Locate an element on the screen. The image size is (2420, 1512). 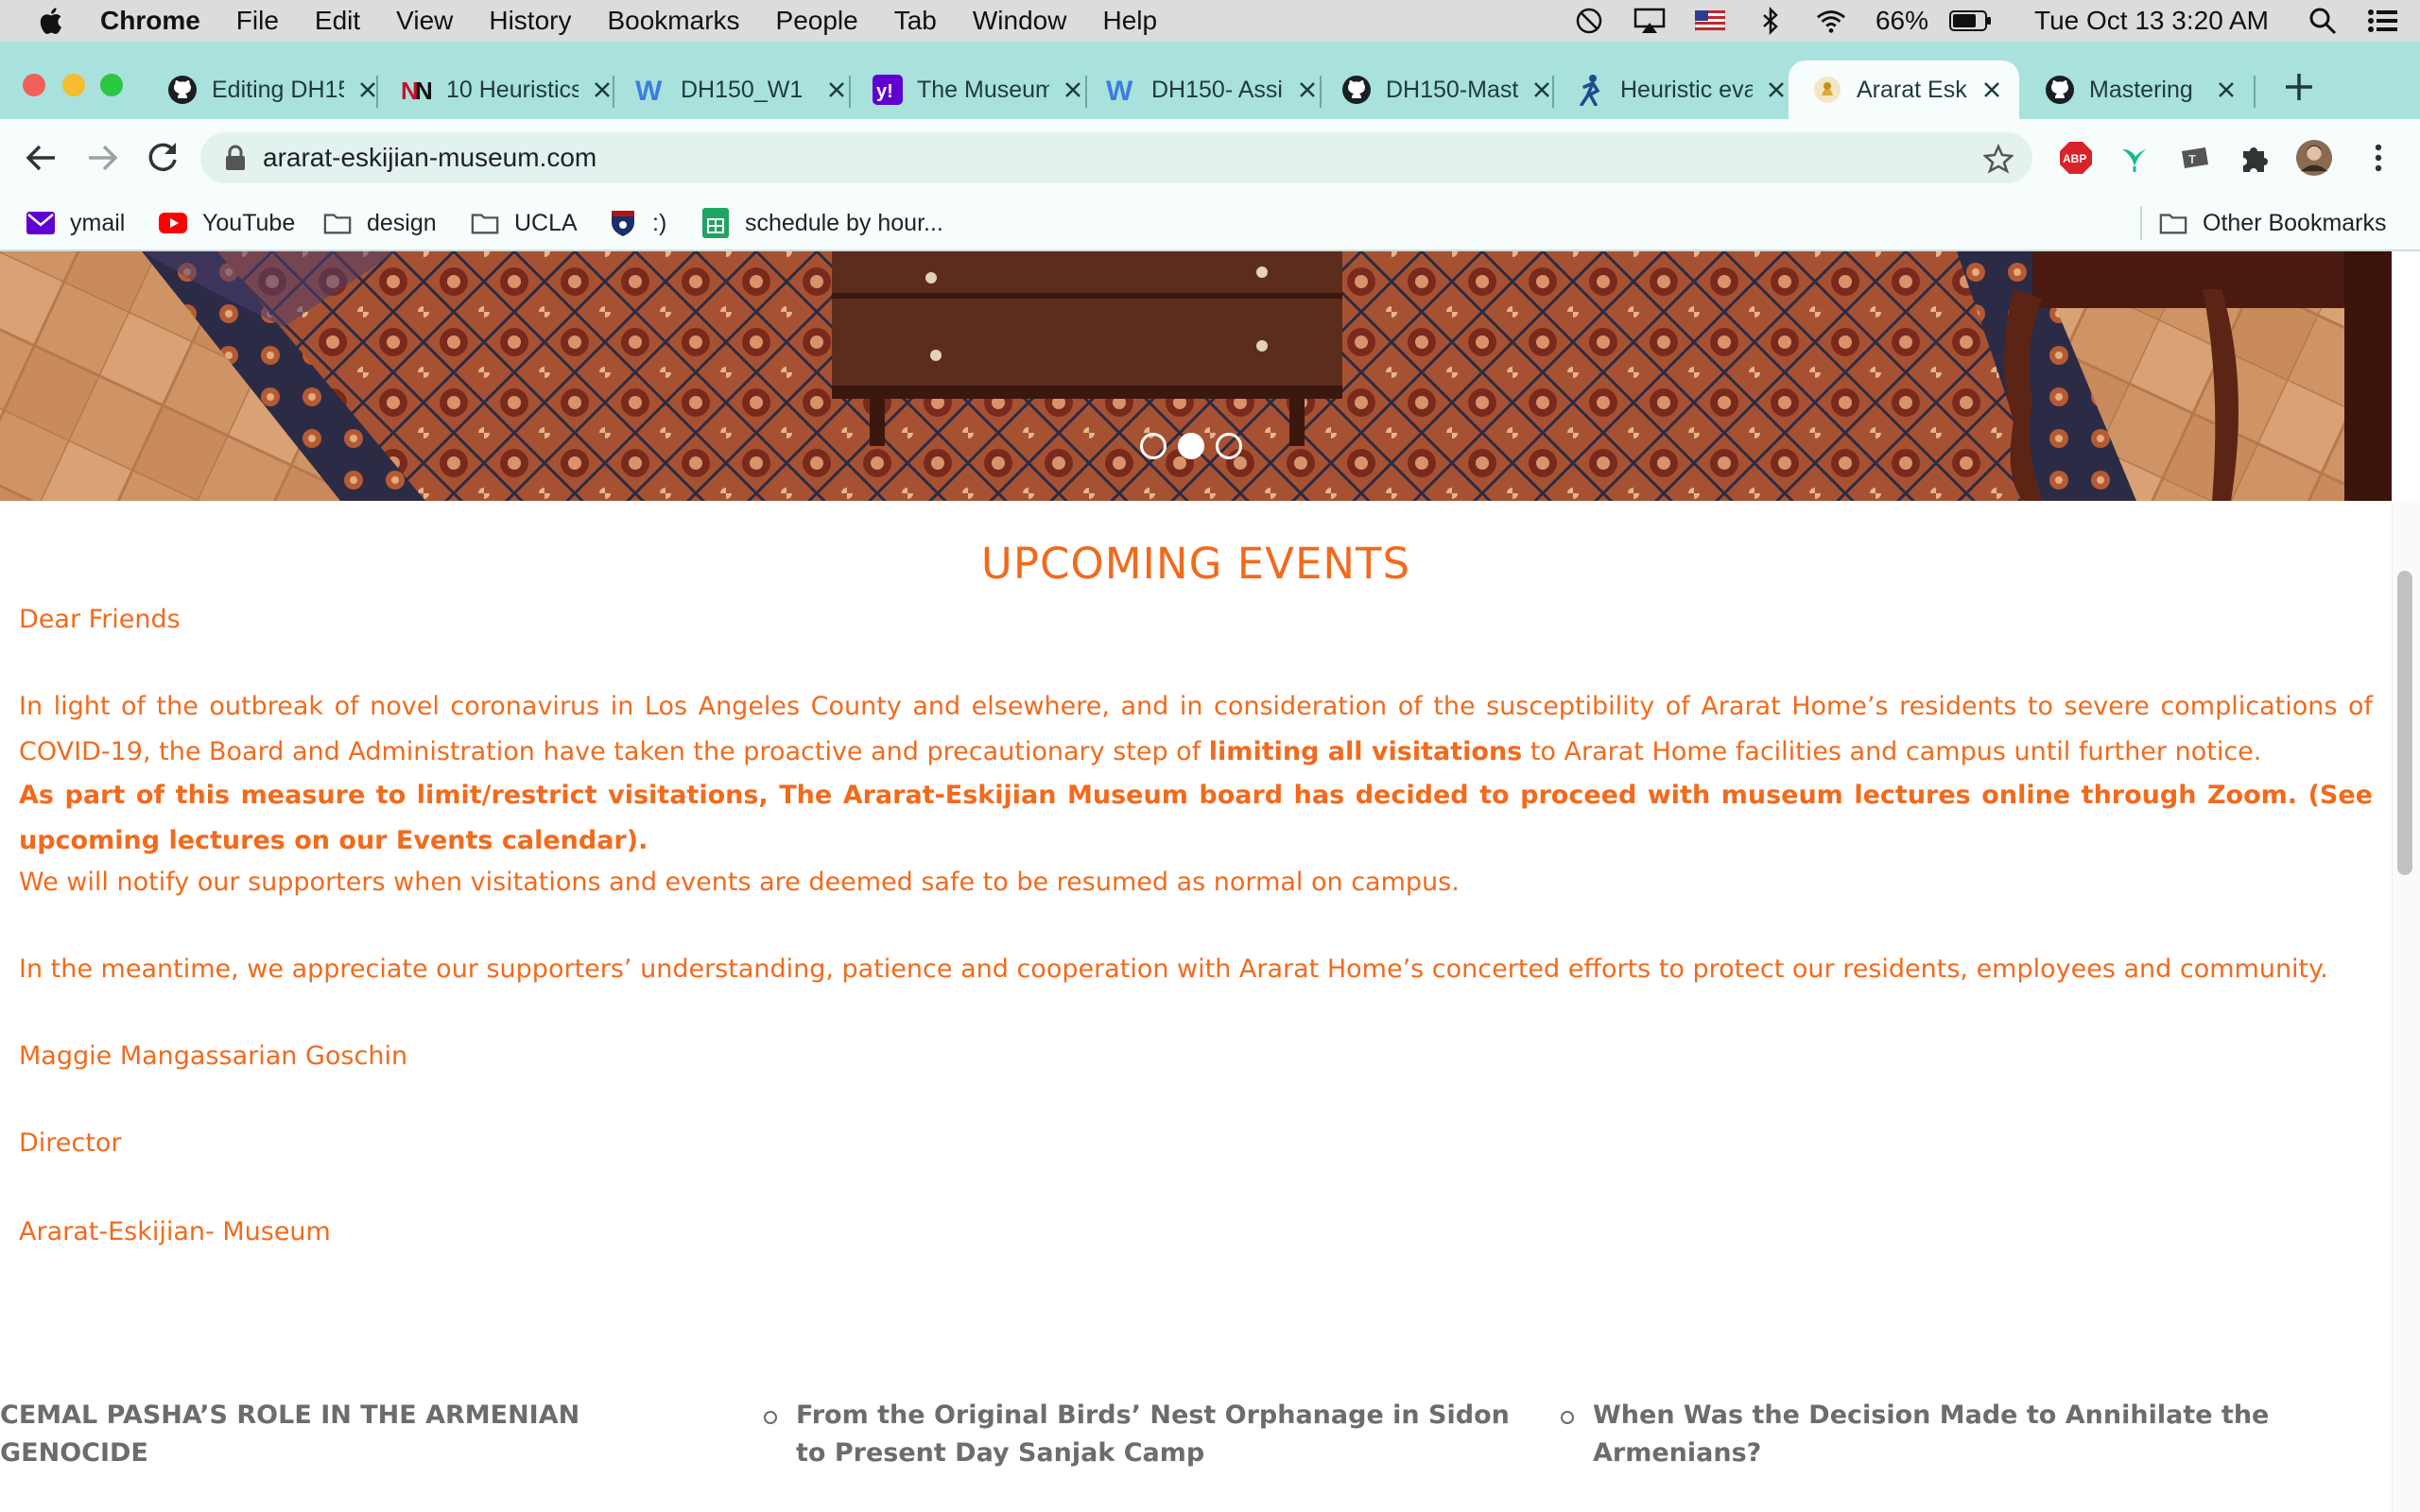
us-flag-icon is located at coordinates (1710, 21).